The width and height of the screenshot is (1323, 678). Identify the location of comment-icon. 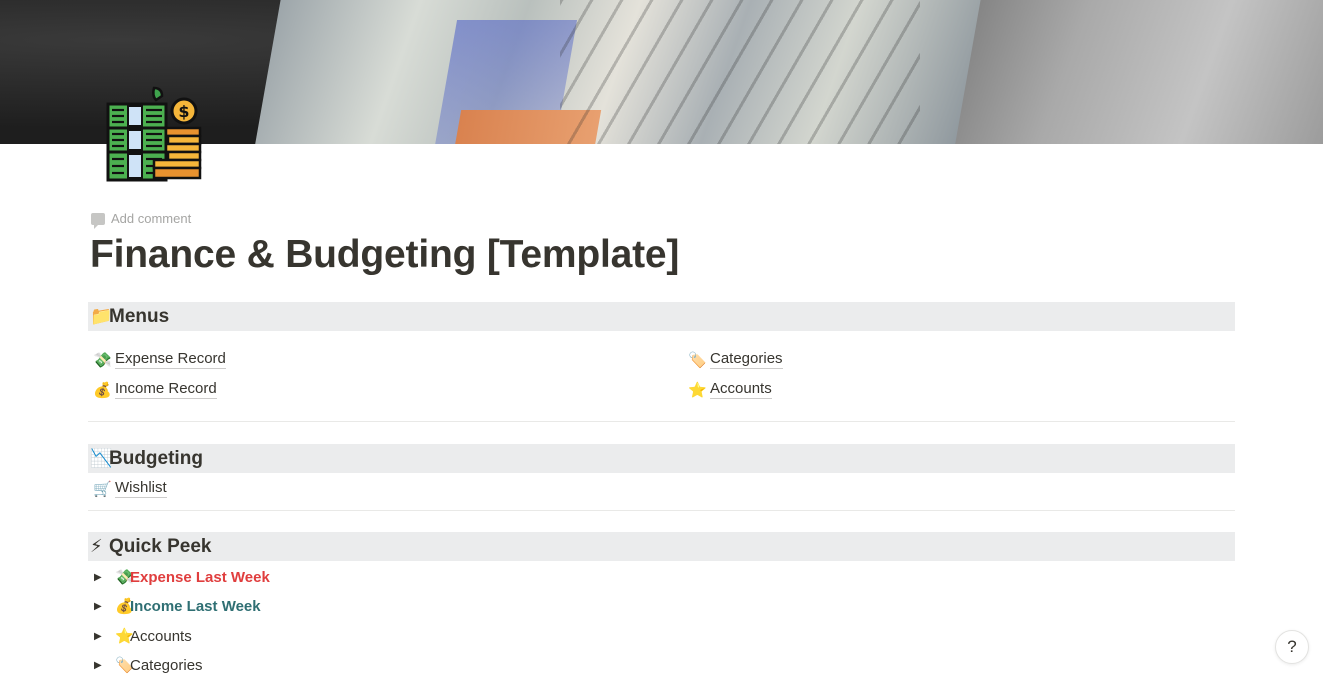
(98, 220).